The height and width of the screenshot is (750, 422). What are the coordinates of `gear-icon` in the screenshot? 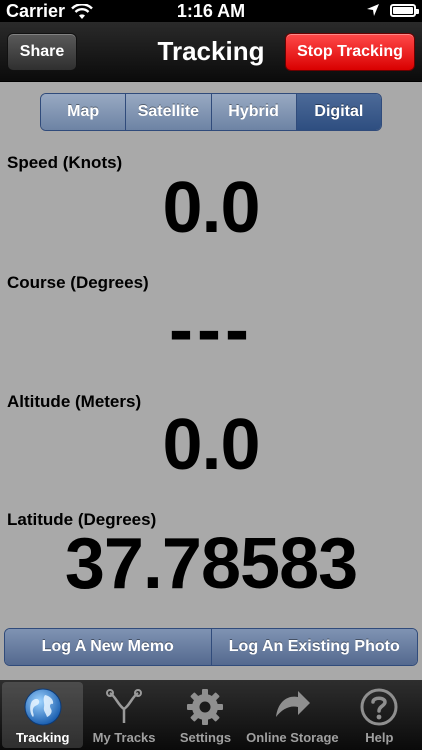 It's located at (205, 707).